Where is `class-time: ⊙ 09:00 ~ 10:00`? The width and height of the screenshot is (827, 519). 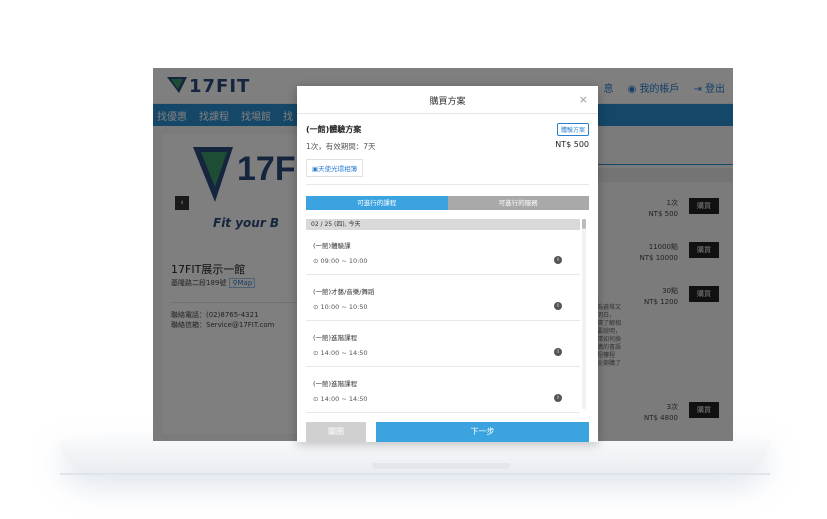
class-time: ⊙ 09:00 ~ 10:00 is located at coordinates (340, 261).